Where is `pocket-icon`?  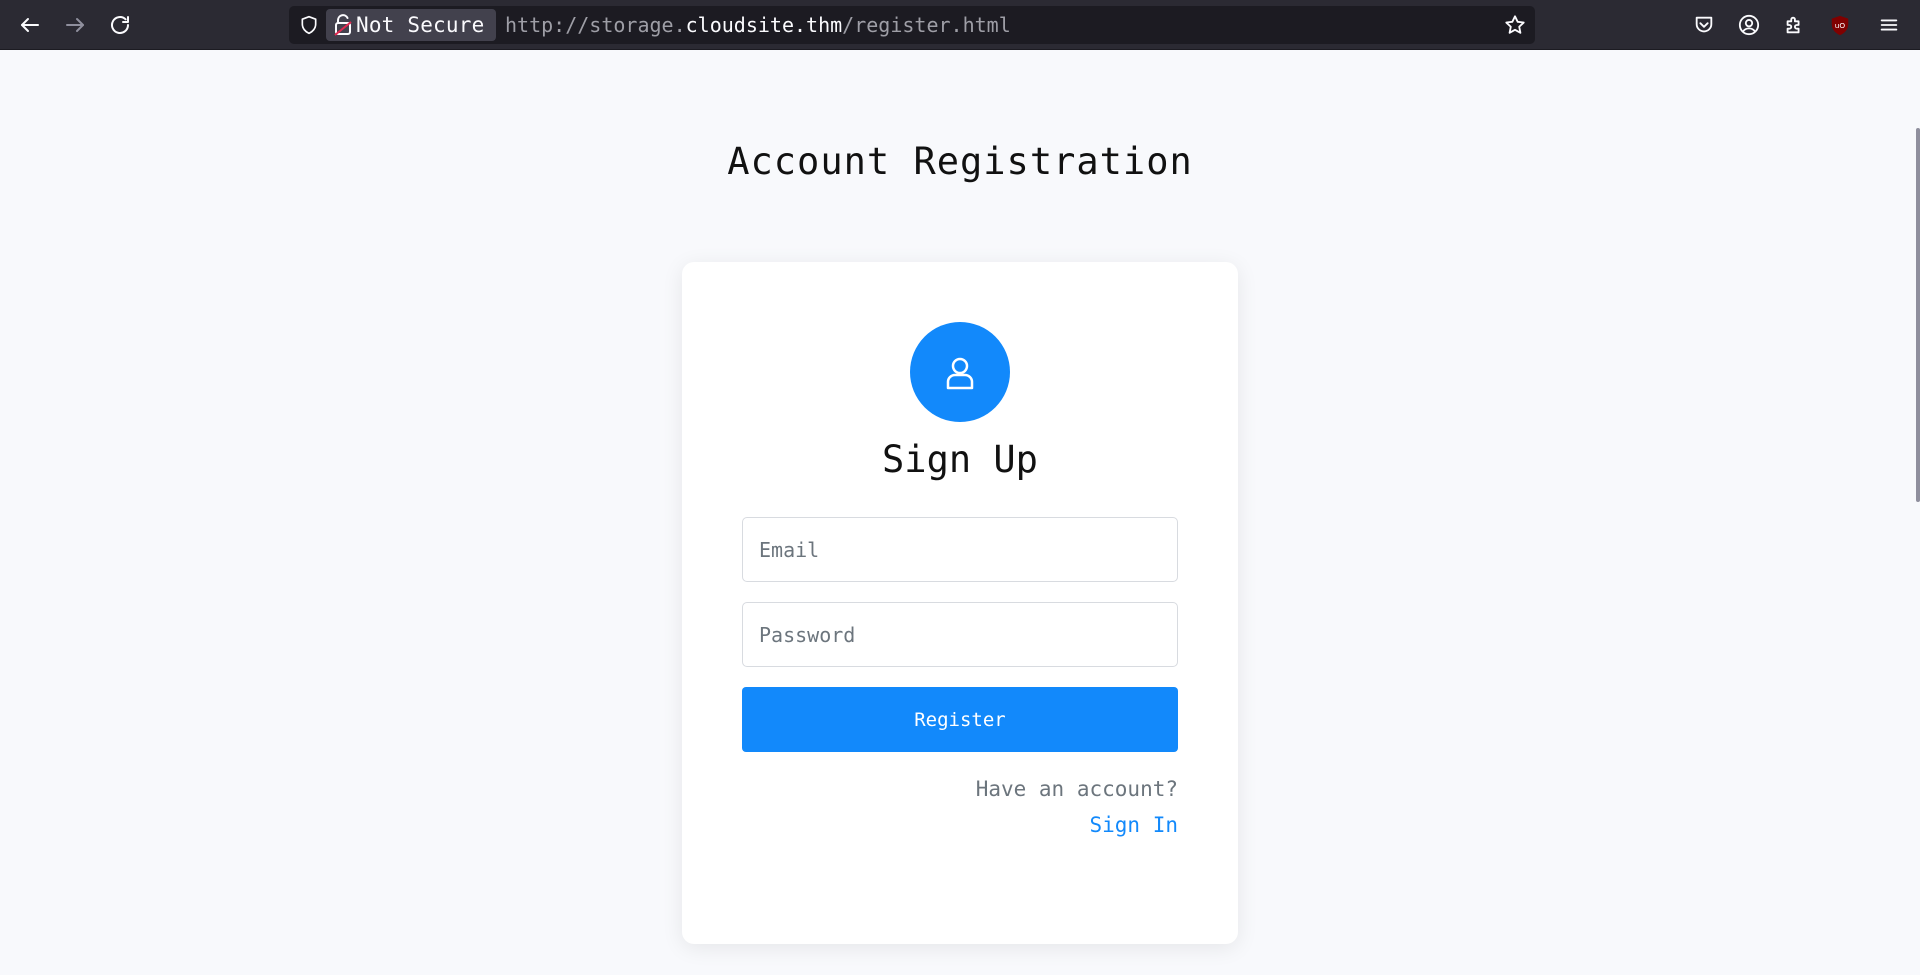
pocket-icon is located at coordinates (1704, 24).